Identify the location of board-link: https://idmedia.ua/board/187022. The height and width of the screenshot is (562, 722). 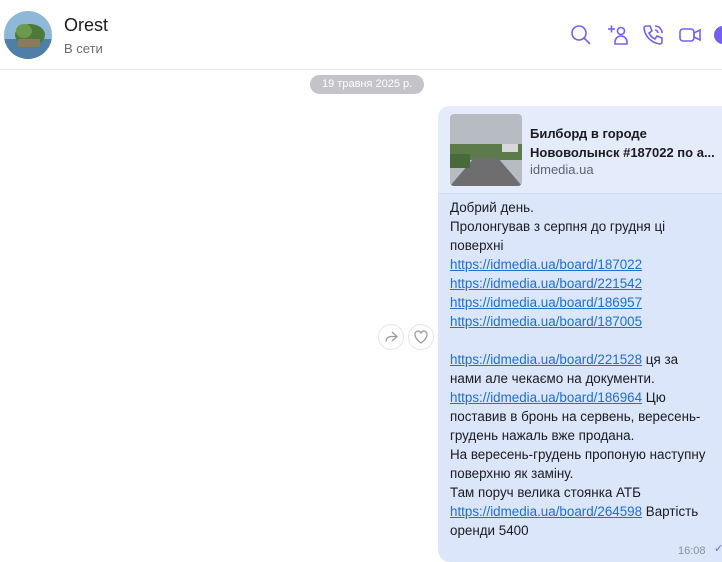
(546, 264).